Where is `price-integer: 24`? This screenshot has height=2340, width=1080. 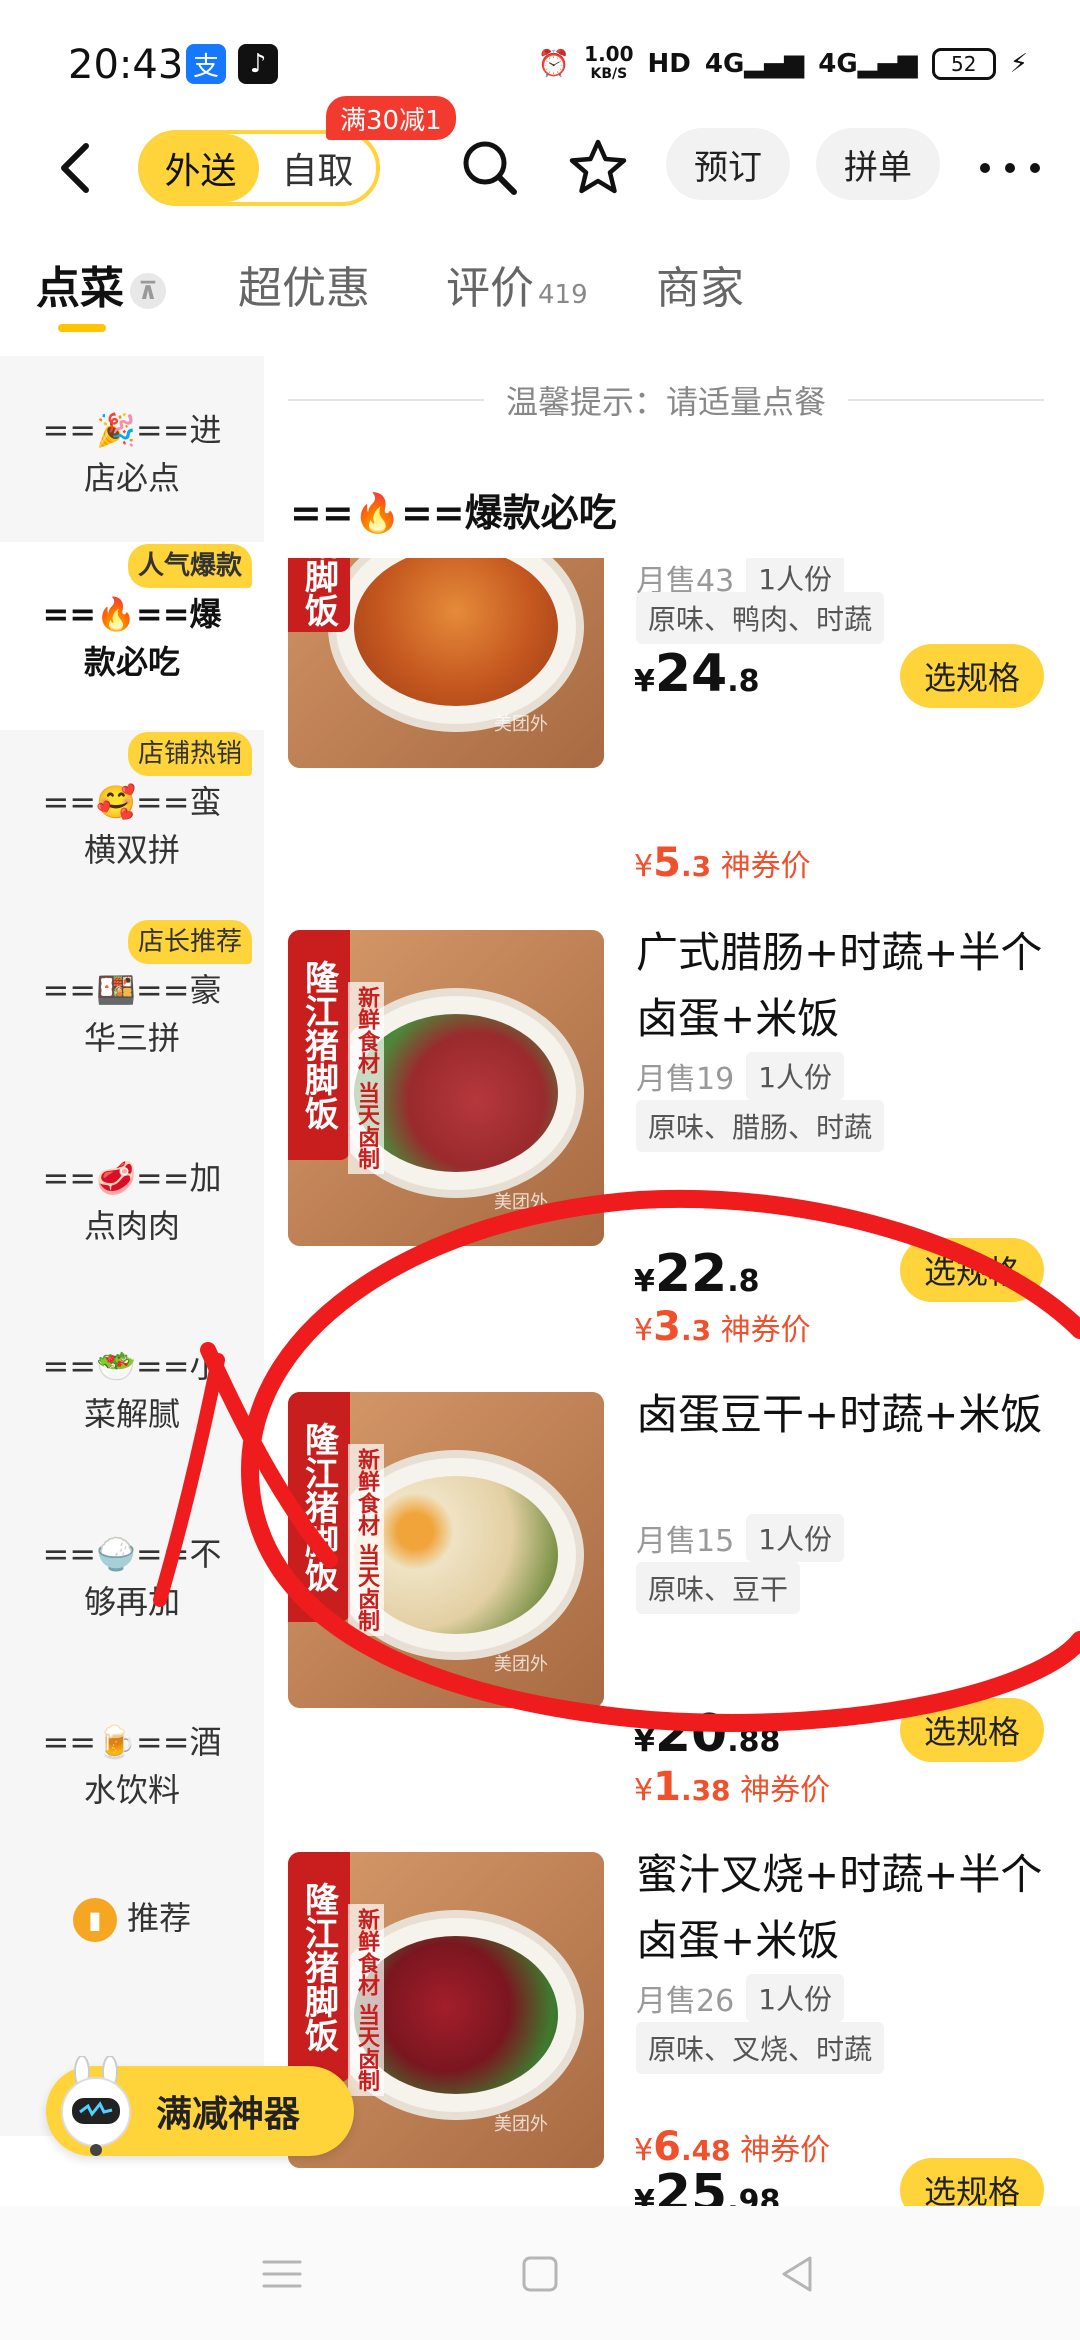
price-integer: 24 is located at coordinates (691, 674).